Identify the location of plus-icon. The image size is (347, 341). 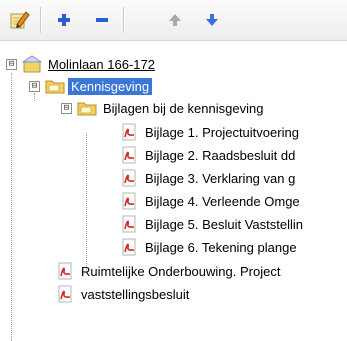
(64, 20).